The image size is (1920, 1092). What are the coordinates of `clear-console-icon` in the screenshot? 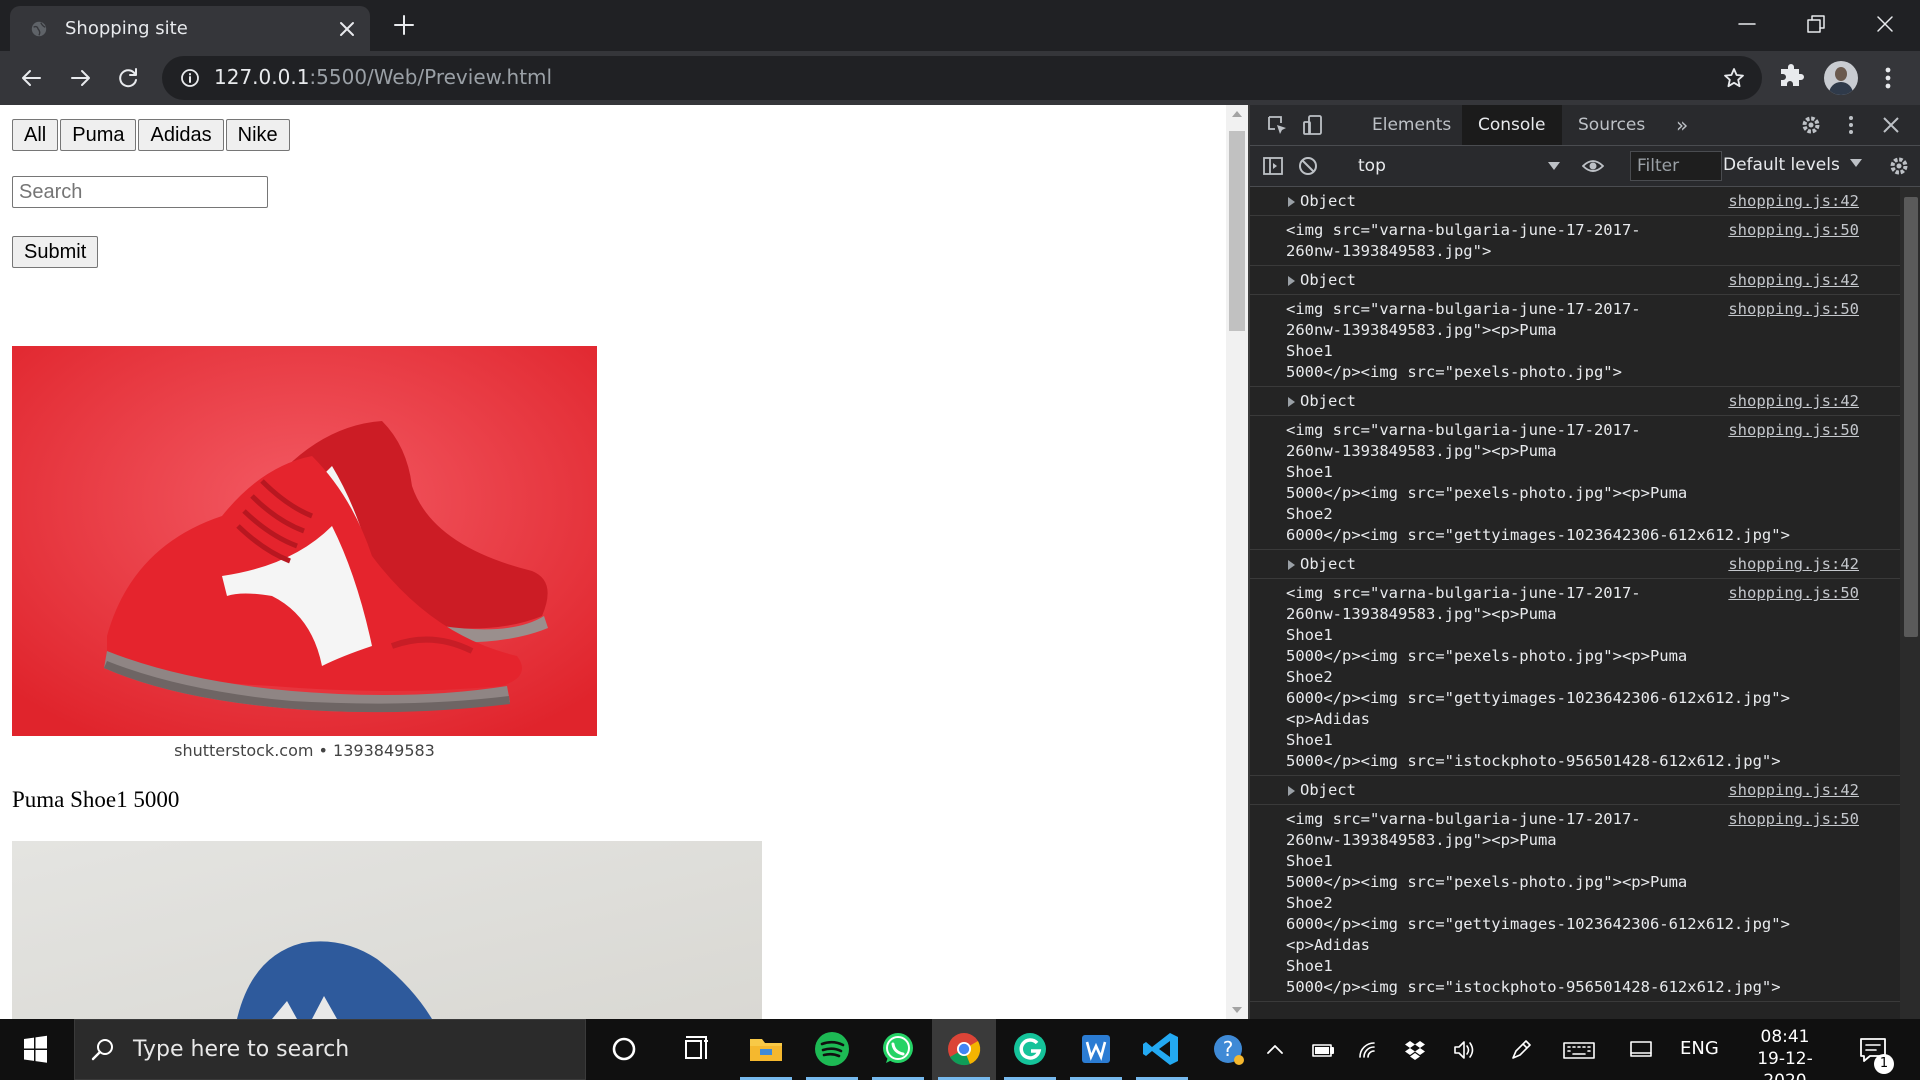 It's located at (1308, 166).